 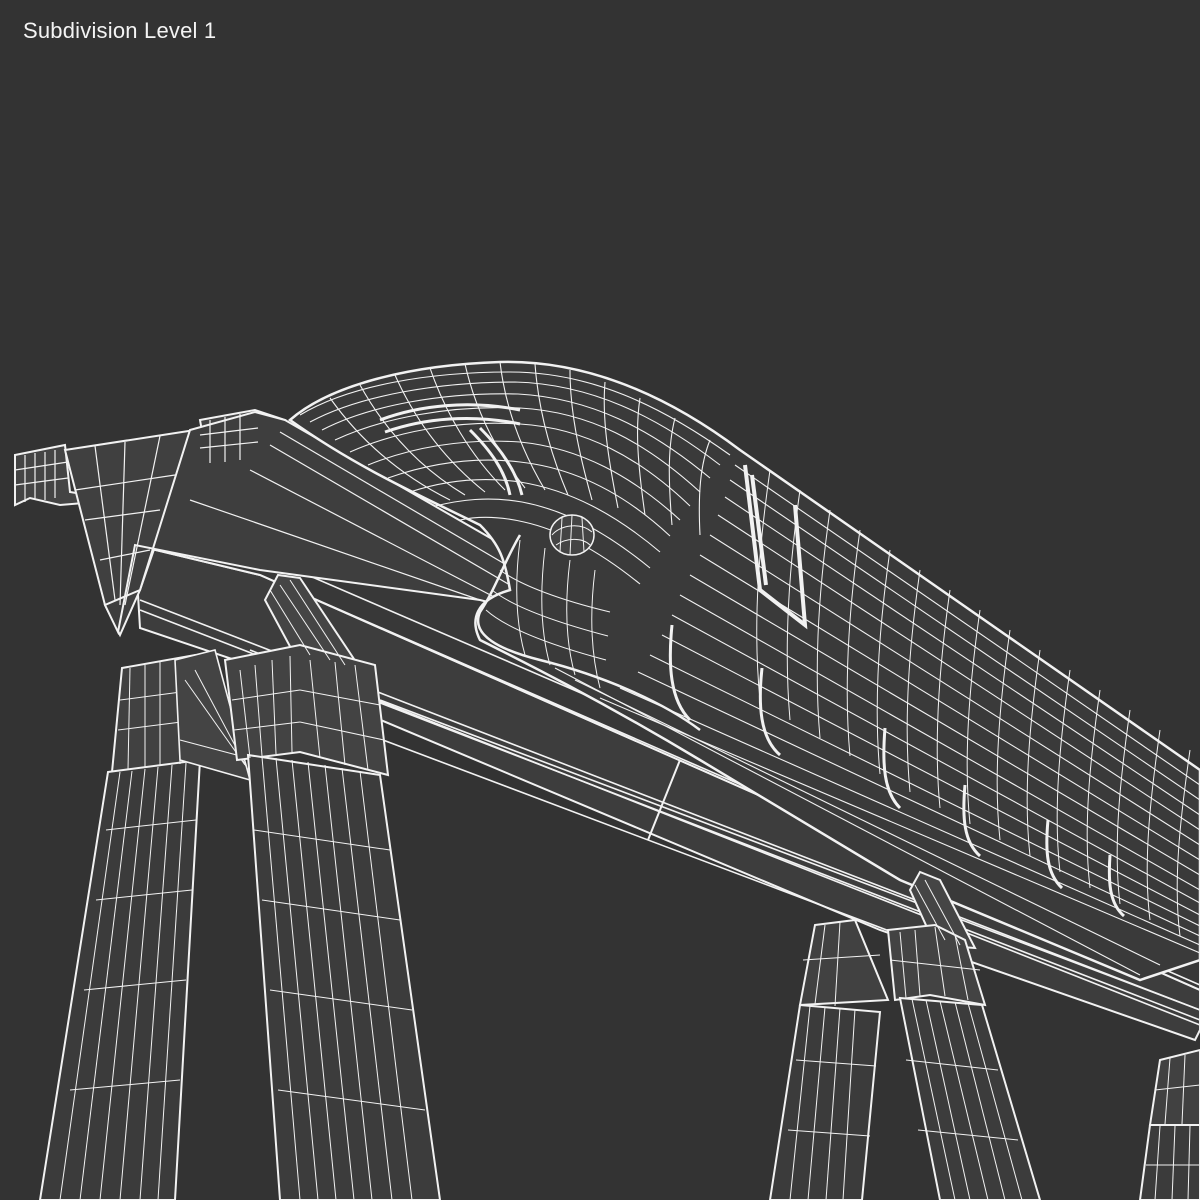 I want to click on pylon-right-front-leg, so click(x=970, y=1098).